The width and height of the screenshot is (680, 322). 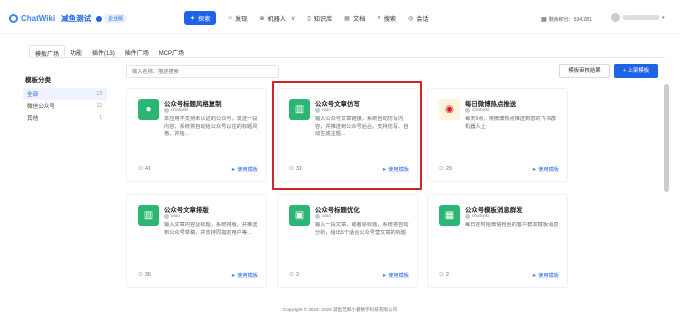 I want to click on book-icon: ▥, so click(x=148, y=215).